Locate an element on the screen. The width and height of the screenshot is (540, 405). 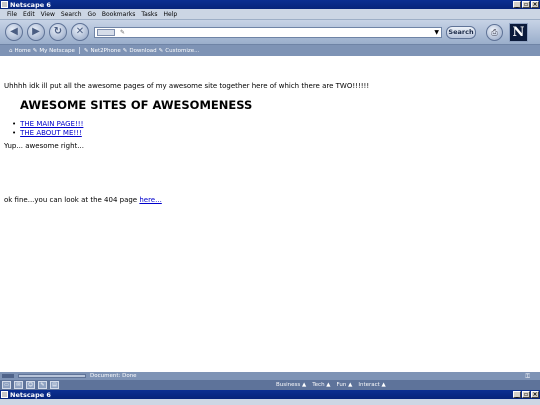
menu-go: Go is located at coordinates (92, 14).